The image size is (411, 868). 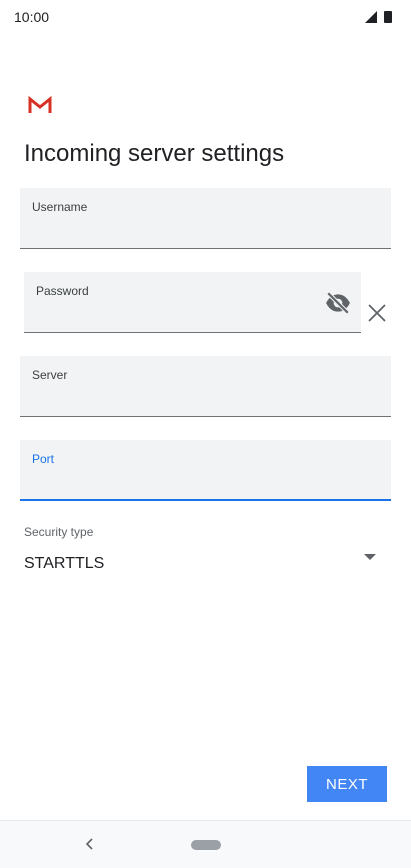 What do you see at coordinates (370, 557) in the screenshot?
I see `dropdown-arrow-icon` at bounding box center [370, 557].